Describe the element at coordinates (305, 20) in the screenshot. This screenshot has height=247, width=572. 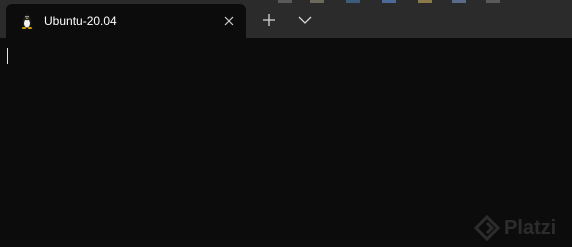
I see `chevron-down-icon` at that location.